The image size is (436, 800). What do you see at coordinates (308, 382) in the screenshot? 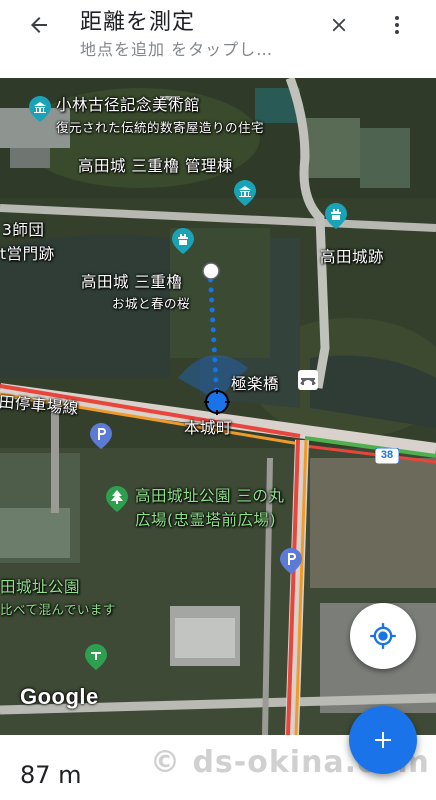
I see `bridge-icon` at bounding box center [308, 382].